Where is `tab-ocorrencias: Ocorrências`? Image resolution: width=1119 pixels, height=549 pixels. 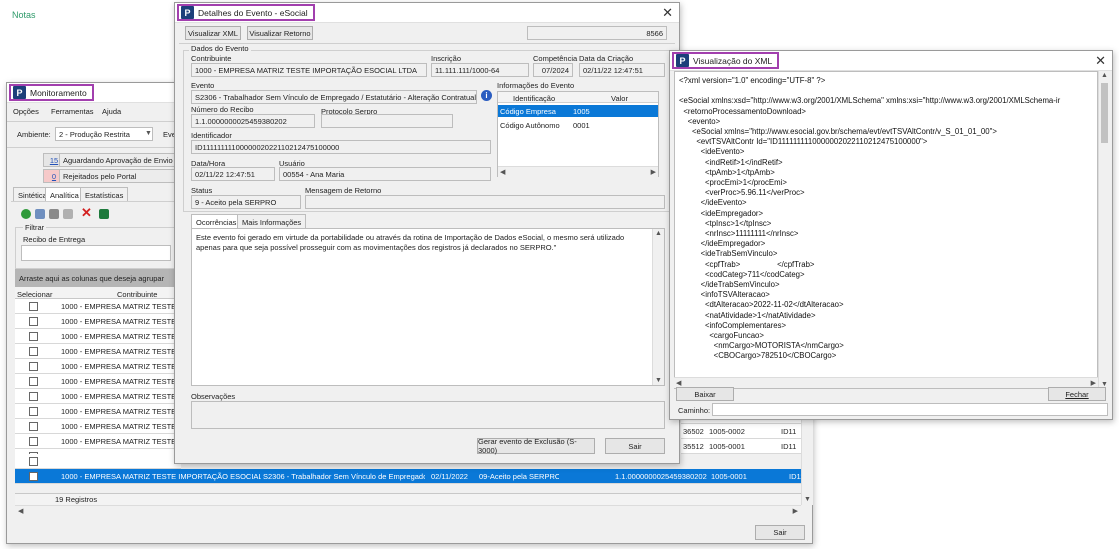
tab-ocorrencias: Ocorrências is located at coordinates (216, 221).